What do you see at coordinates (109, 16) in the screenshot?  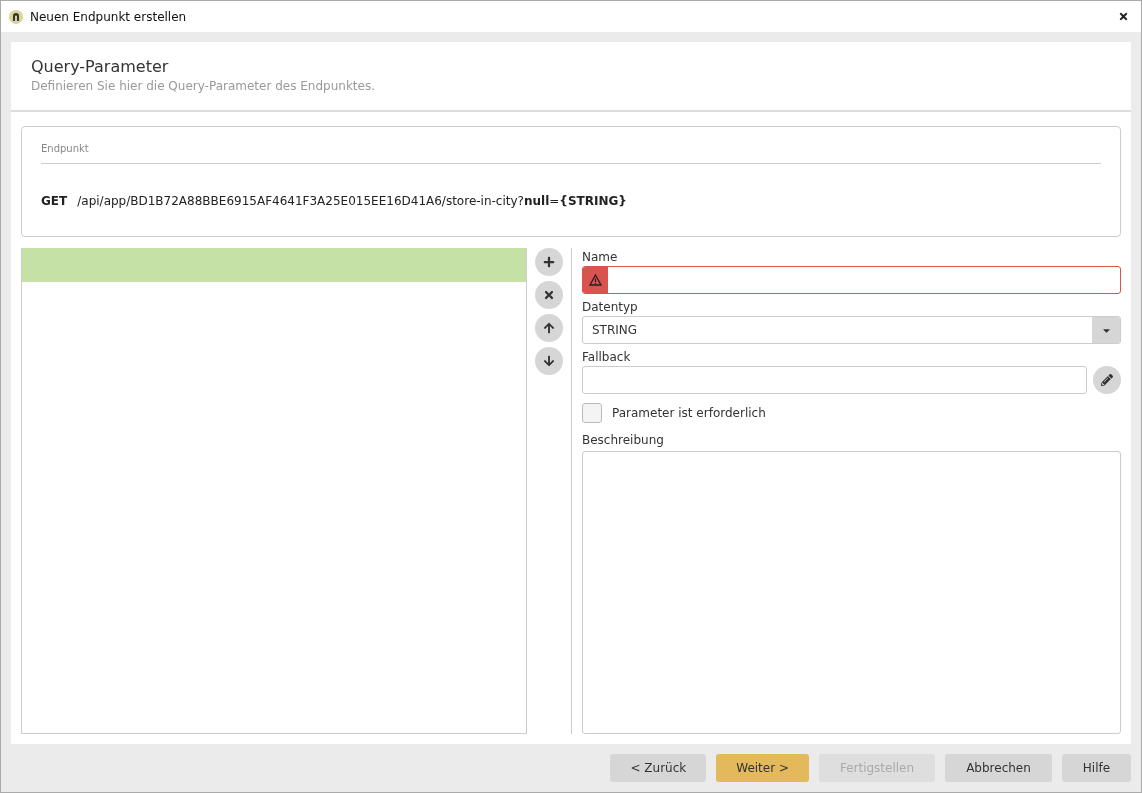 I see `window-title: Neuen Endpunkt erstellen` at bounding box center [109, 16].